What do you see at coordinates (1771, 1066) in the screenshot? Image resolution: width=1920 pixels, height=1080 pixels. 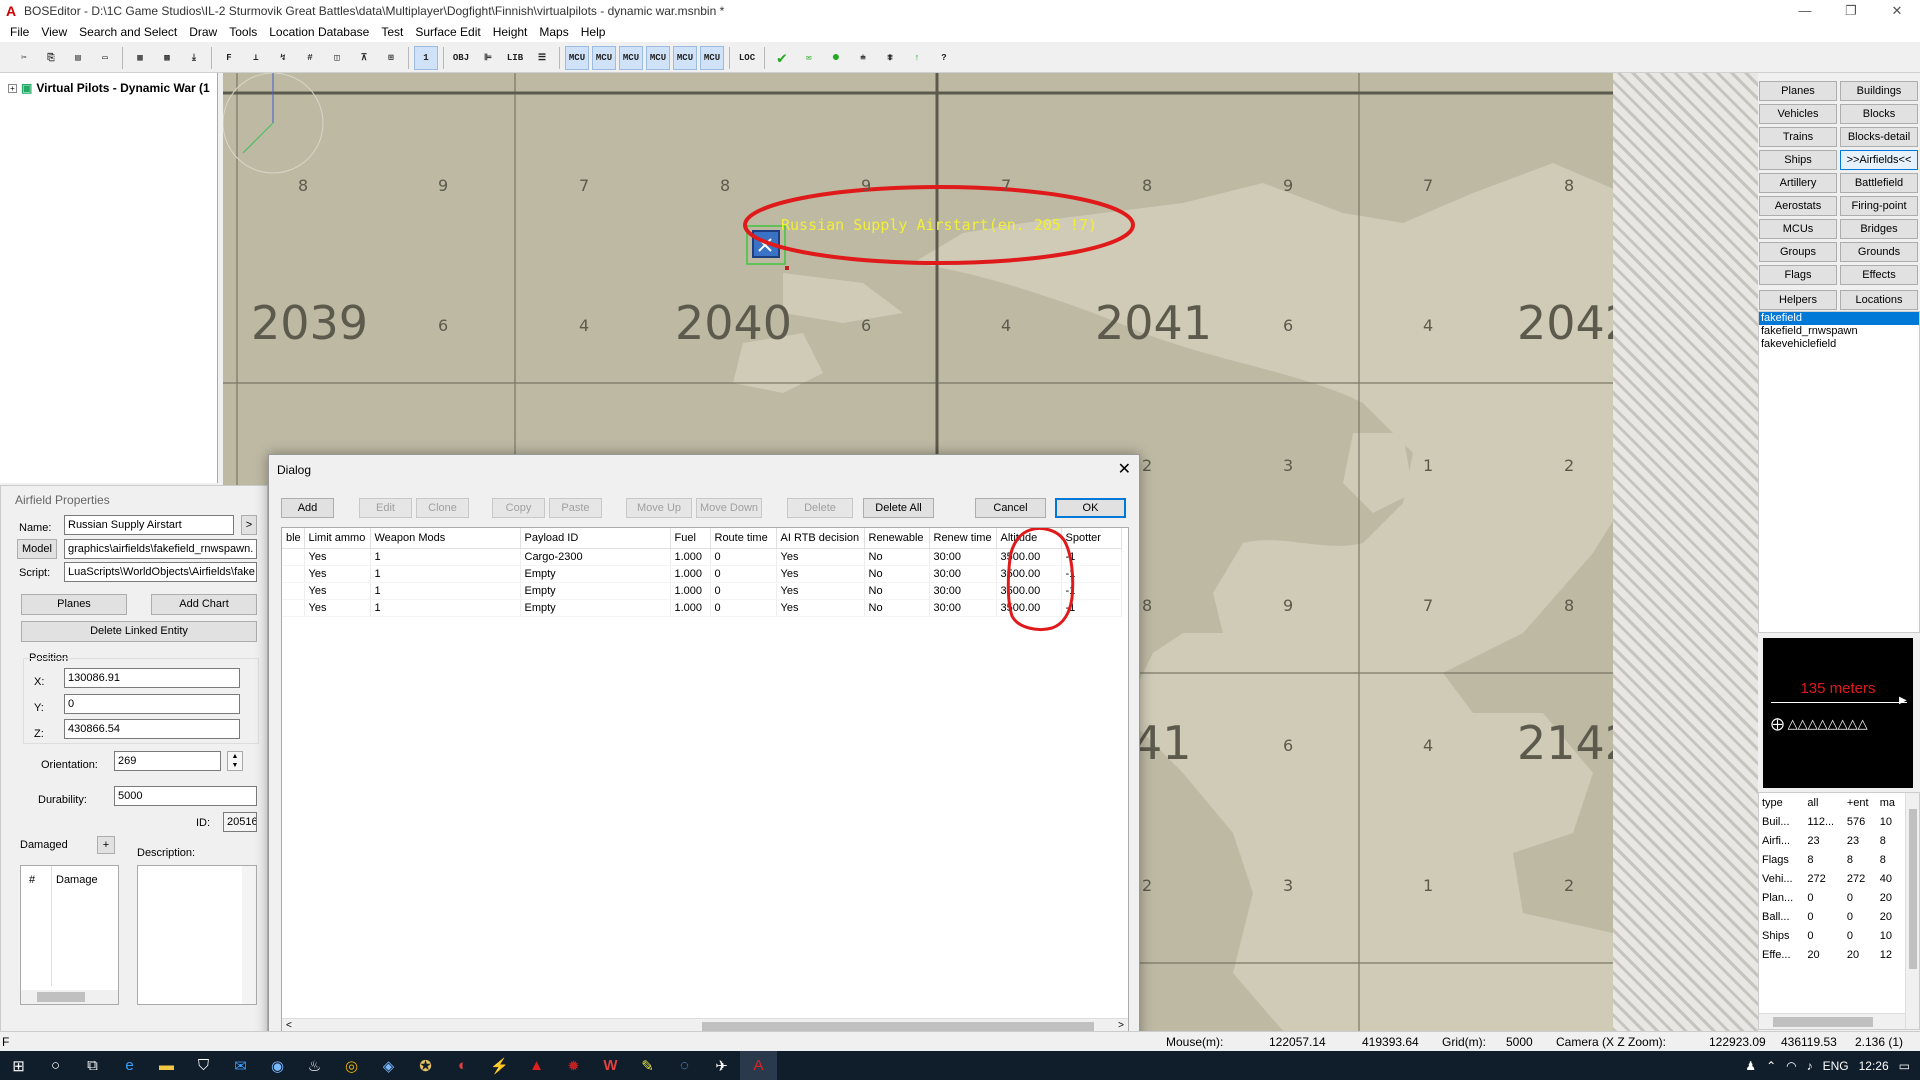 I see `tray-chevron-icon: ⌃` at bounding box center [1771, 1066].